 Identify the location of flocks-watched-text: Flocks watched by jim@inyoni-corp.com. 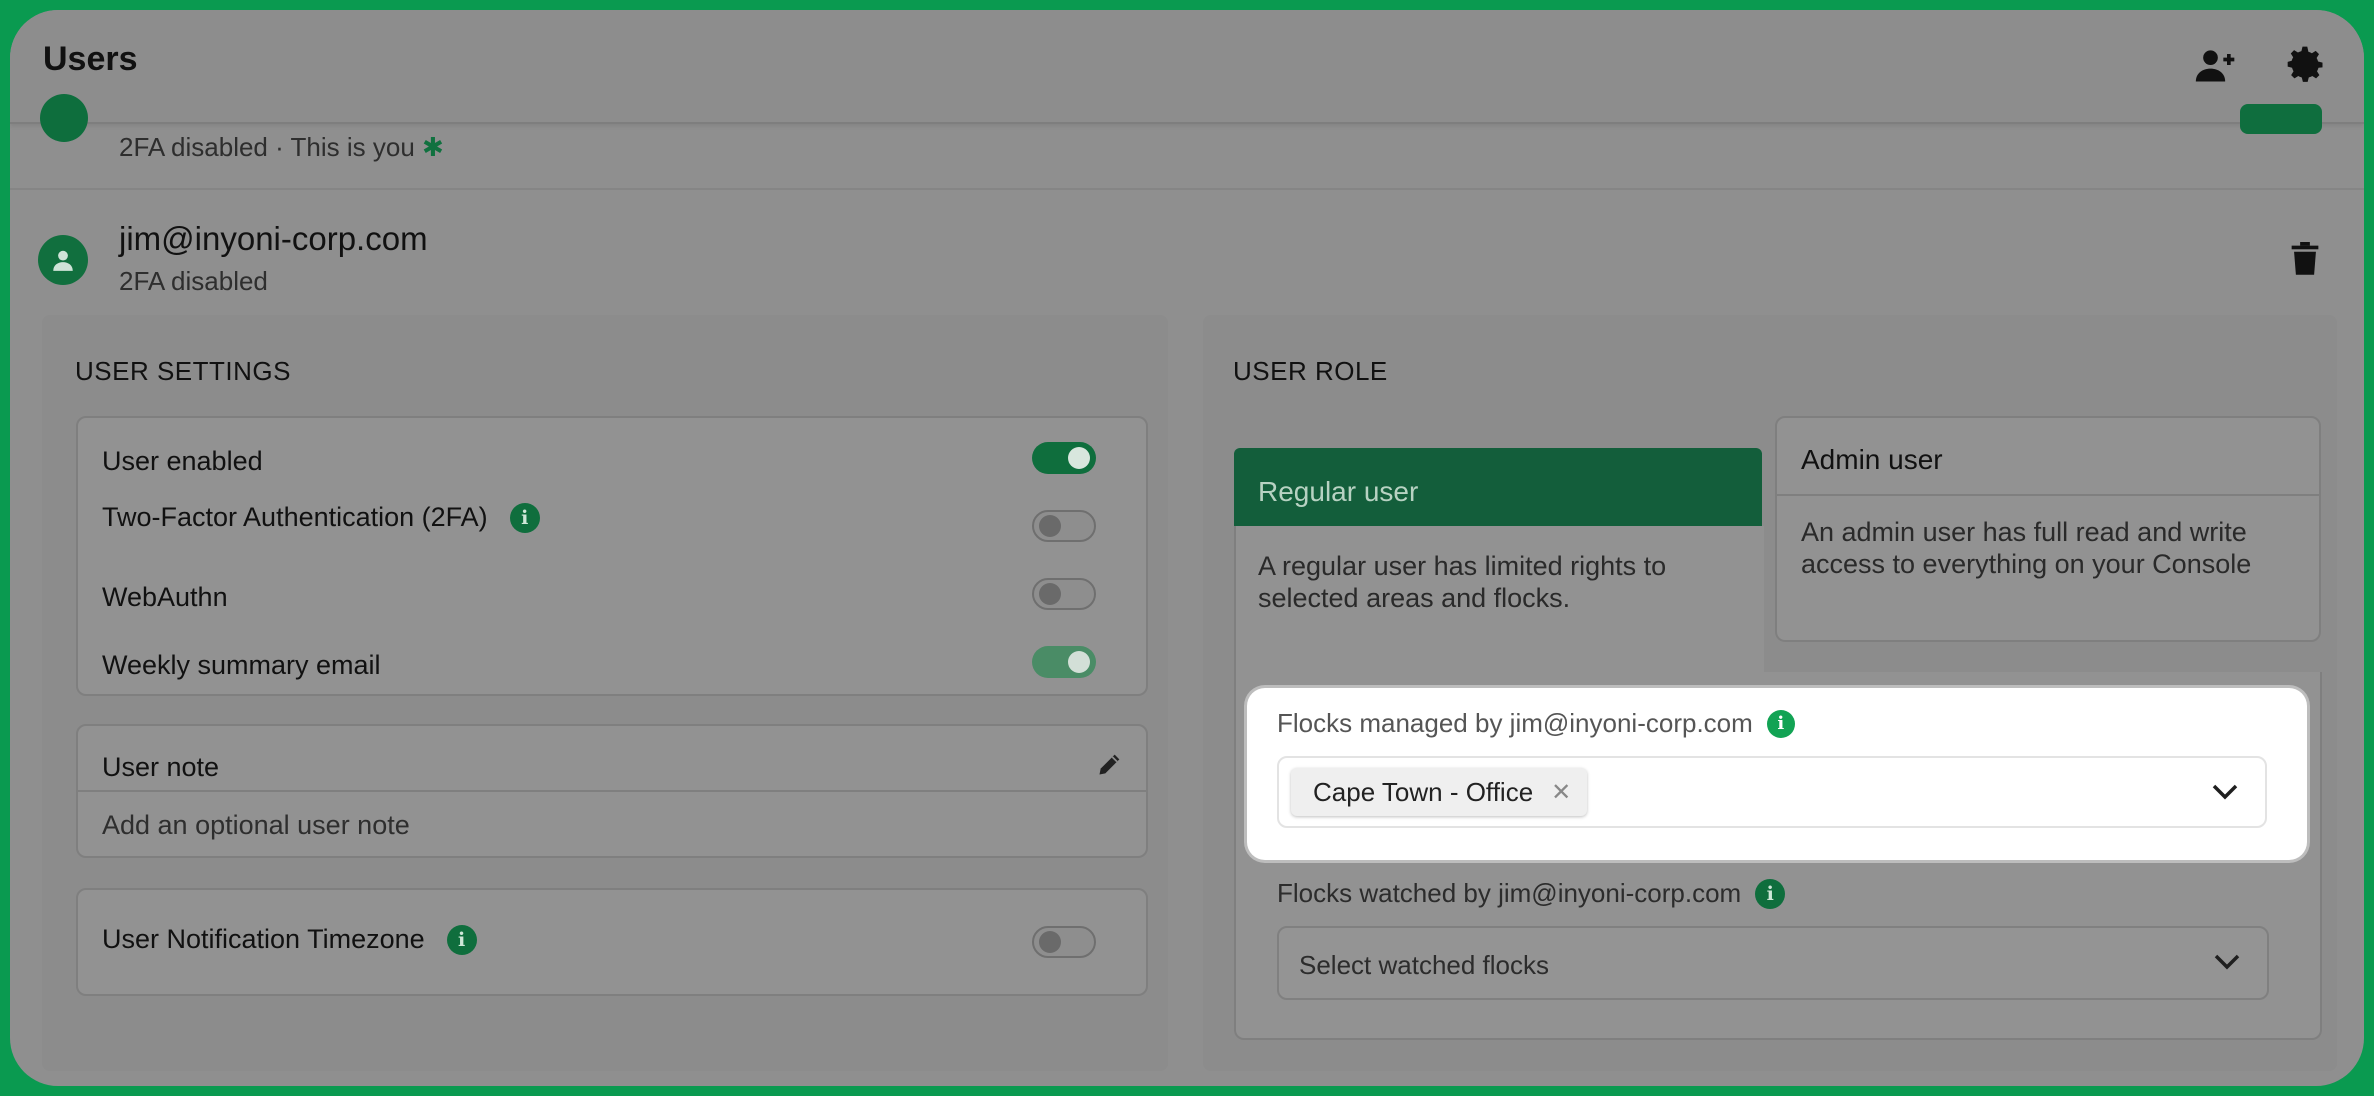
(1509, 893).